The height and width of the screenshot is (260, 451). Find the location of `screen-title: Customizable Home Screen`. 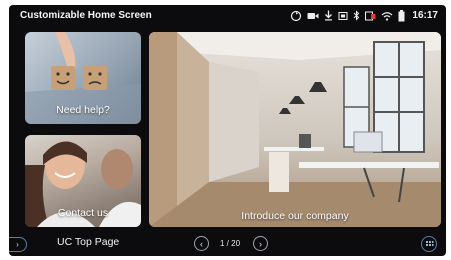

screen-title: Customizable Home Screen is located at coordinates (86, 15).